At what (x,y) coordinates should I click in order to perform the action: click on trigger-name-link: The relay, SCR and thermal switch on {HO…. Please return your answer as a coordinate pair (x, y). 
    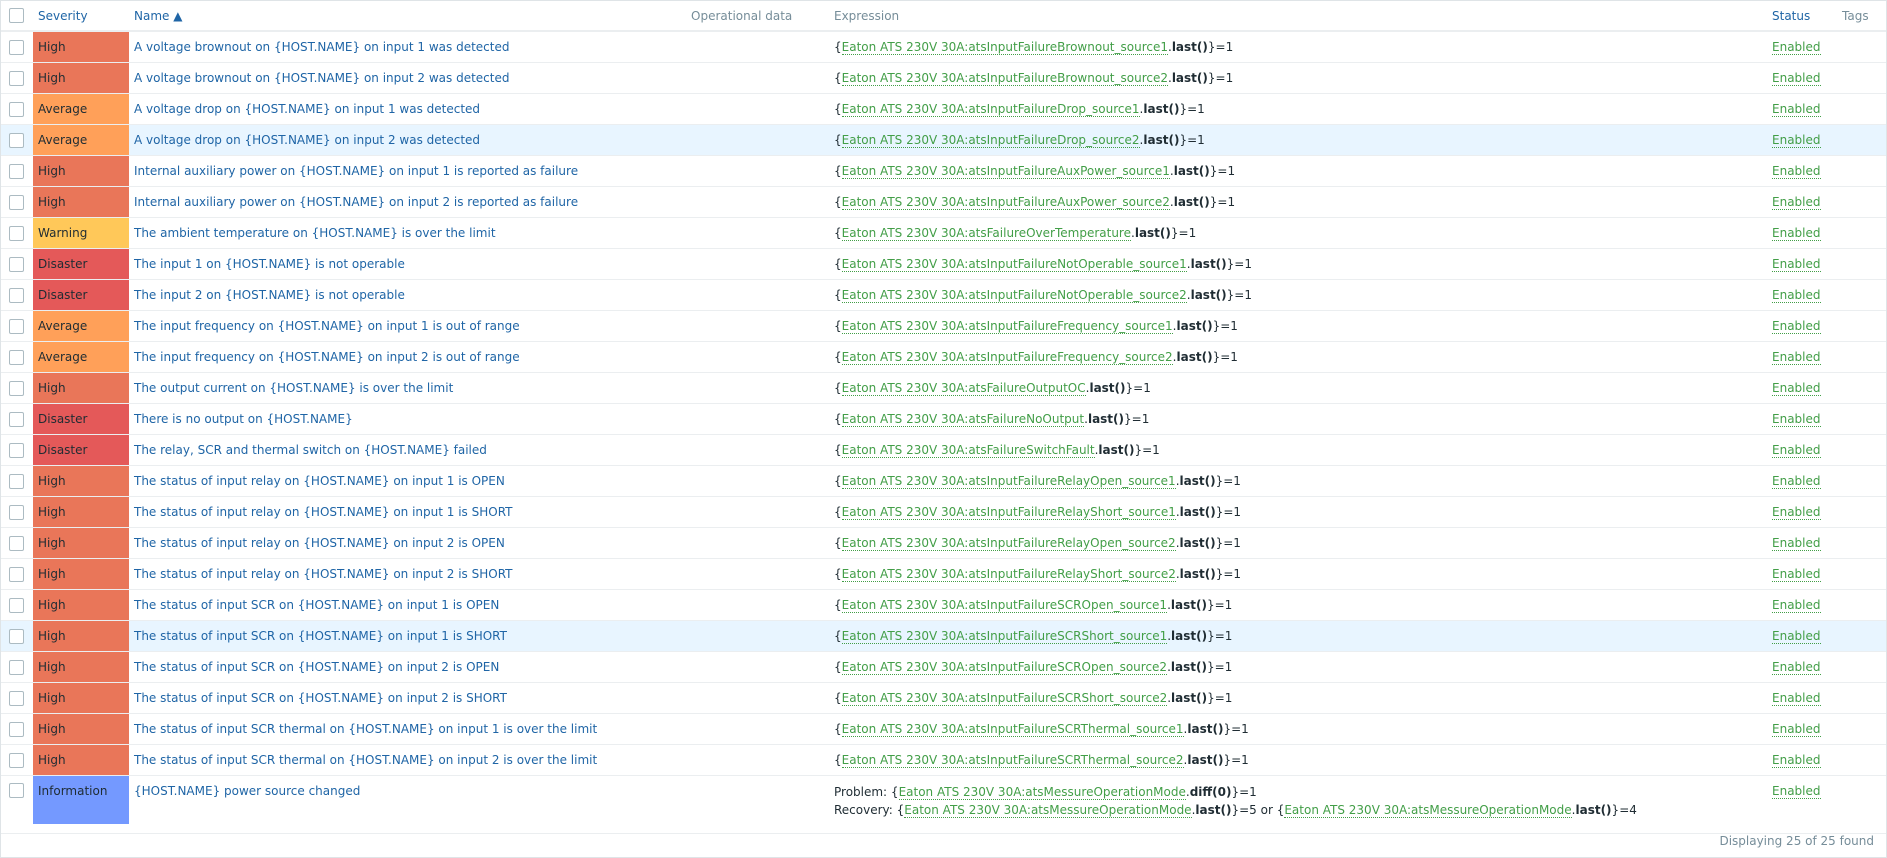
    Looking at the image, I should click on (310, 450).